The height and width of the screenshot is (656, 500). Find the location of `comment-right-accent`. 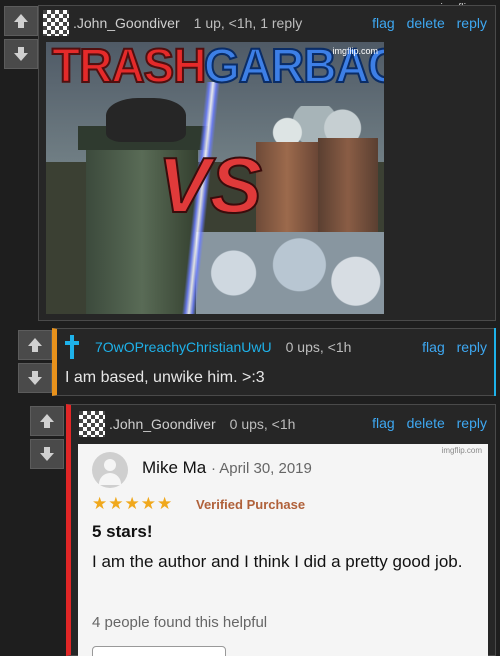

comment-right-accent is located at coordinates (495, 362).